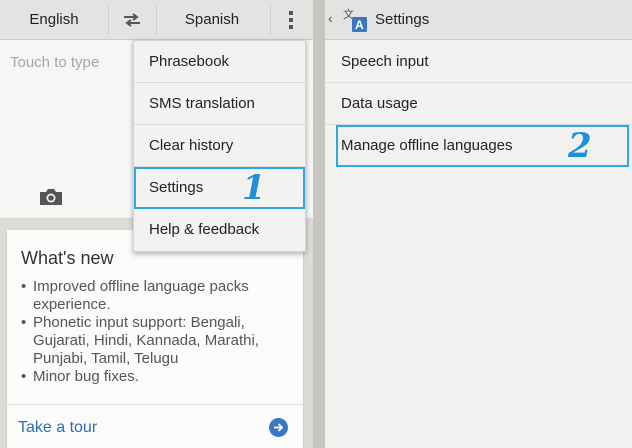 Image resolution: width=632 pixels, height=448 pixels. What do you see at coordinates (219, 62) in the screenshot?
I see `menu-item-phrasebook: Phrasebook` at bounding box center [219, 62].